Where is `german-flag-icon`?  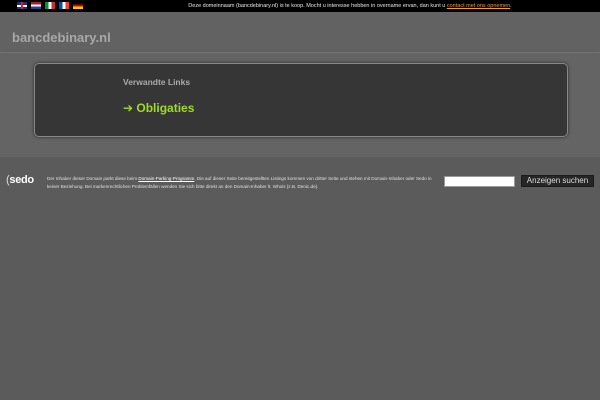
german-flag-icon is located at coordinates (78, 5).